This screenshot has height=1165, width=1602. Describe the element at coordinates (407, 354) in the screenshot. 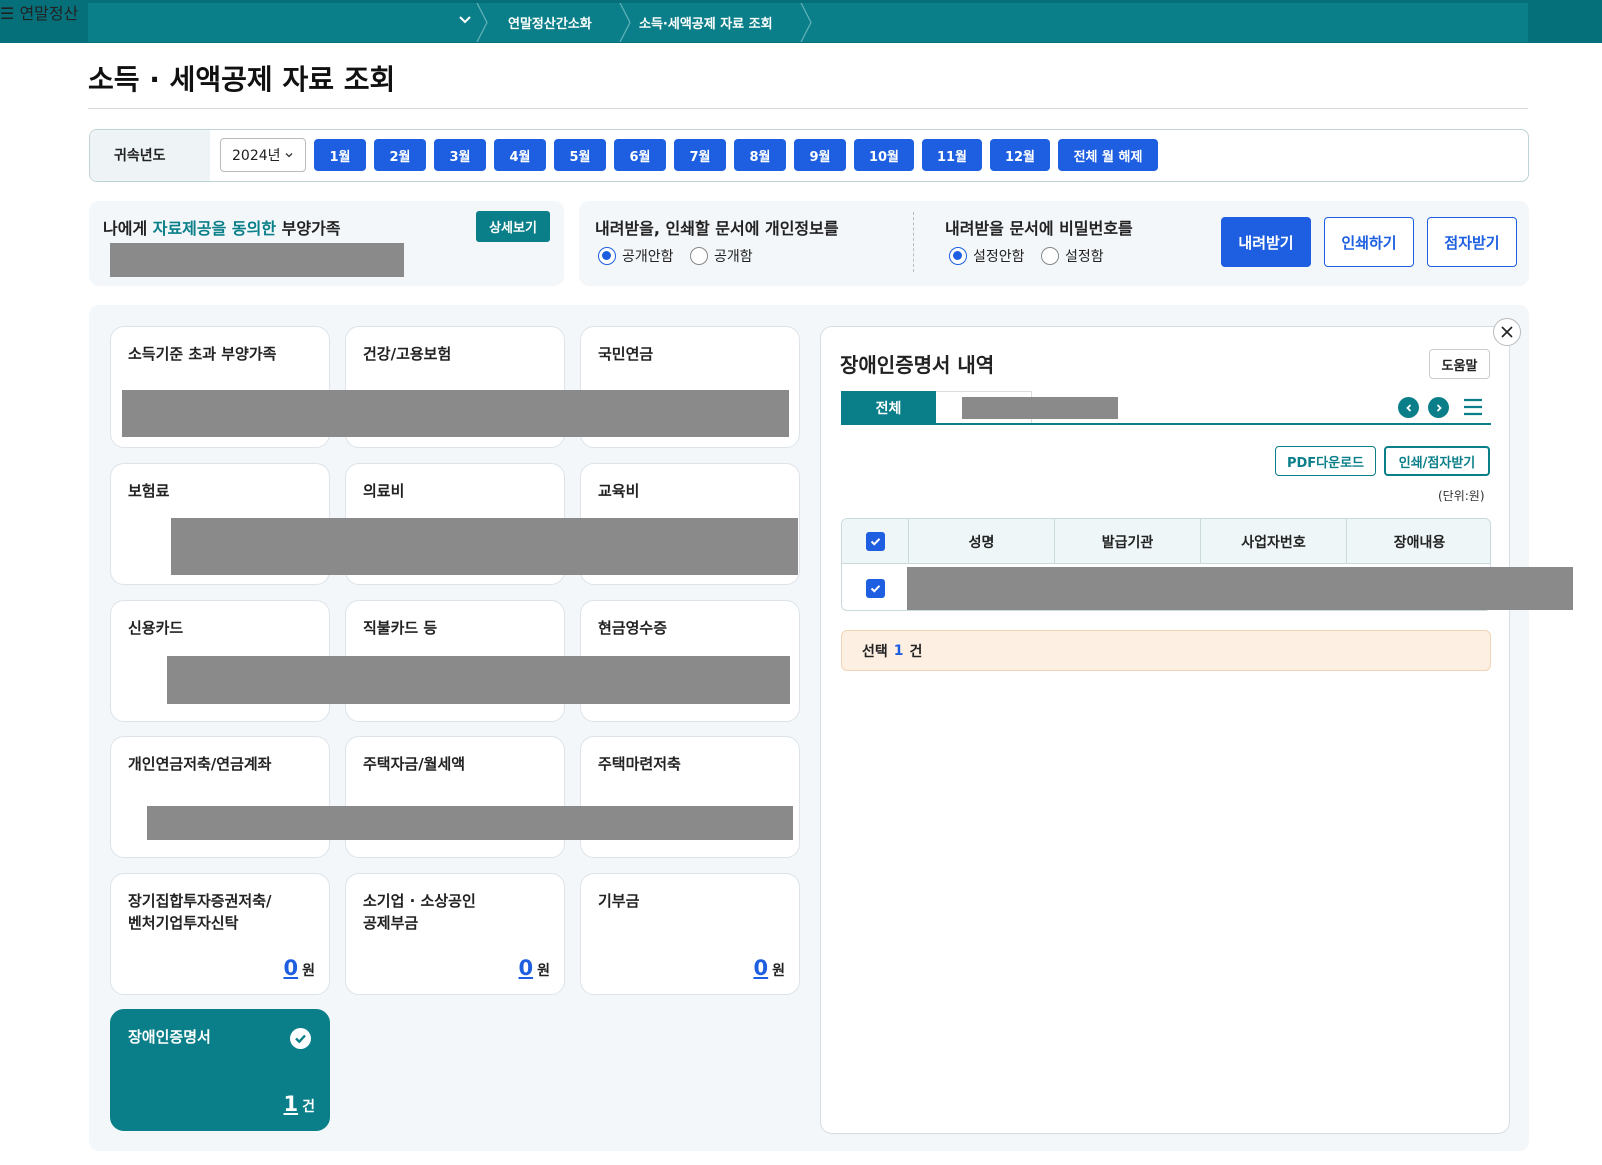

I see `card-title: 건강/고용보험` at that location.